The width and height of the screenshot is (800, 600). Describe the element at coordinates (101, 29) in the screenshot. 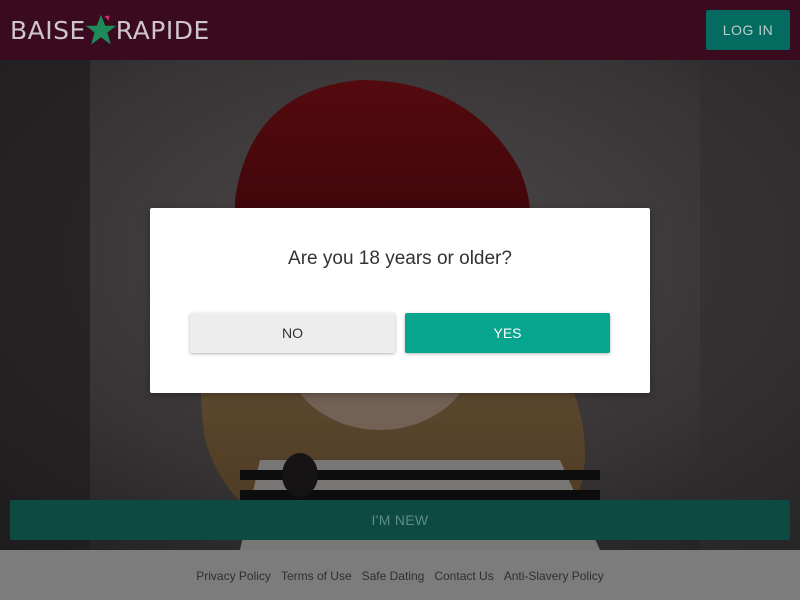

I see `star-icon` at that location.